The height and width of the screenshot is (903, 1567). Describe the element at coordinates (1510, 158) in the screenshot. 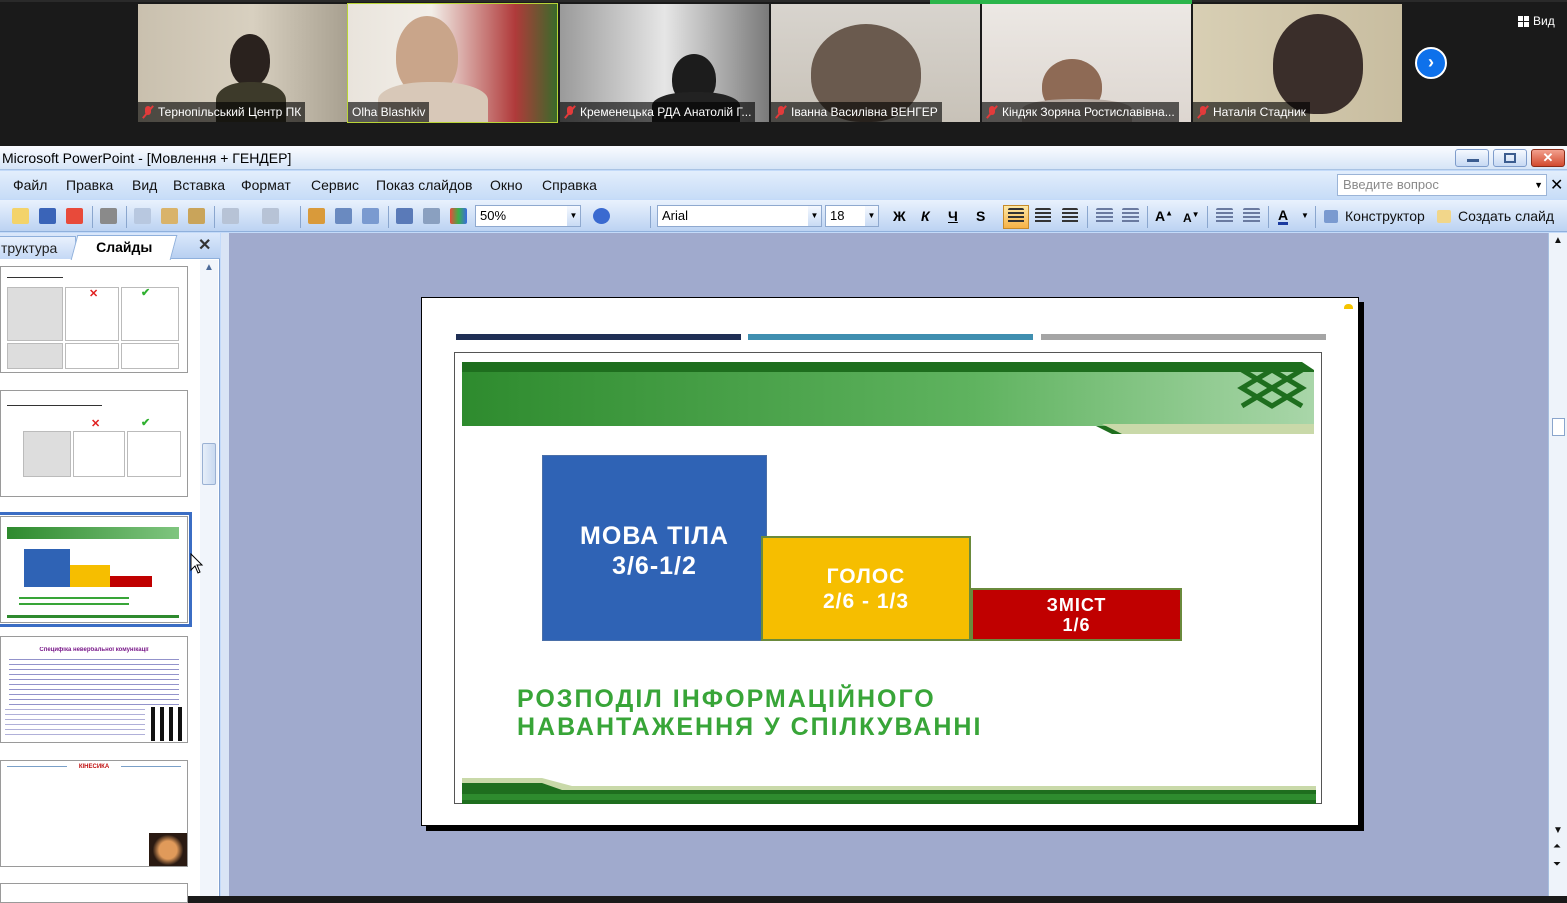

I see `restore-button` at that location.